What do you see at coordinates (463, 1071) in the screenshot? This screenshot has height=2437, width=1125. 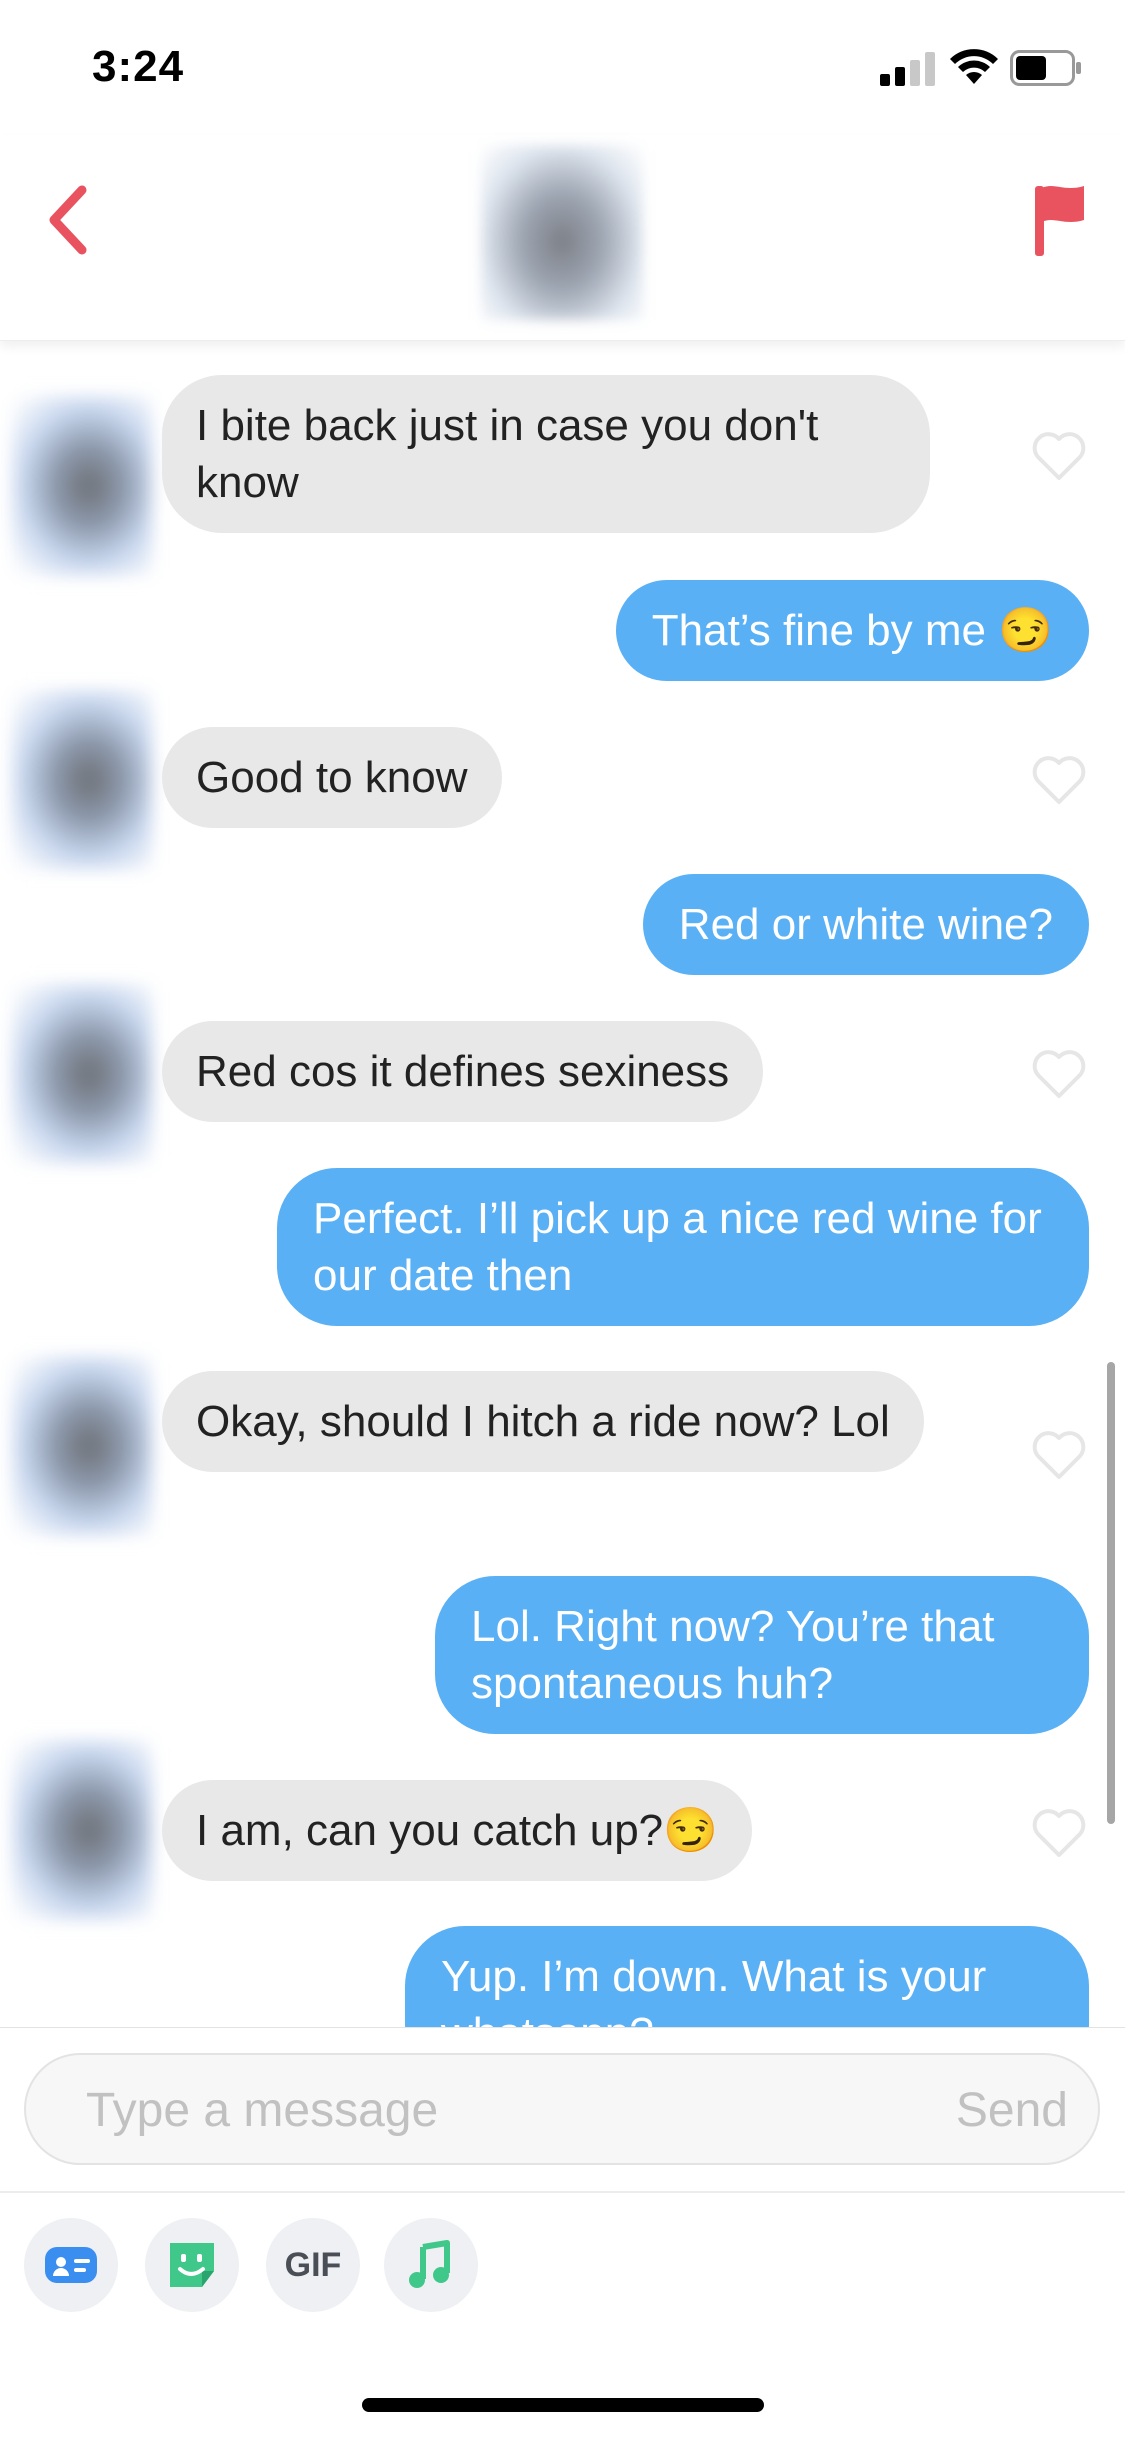 I see `received-message: Red cos it defines sexiness` at bounding box center [463, 1071].